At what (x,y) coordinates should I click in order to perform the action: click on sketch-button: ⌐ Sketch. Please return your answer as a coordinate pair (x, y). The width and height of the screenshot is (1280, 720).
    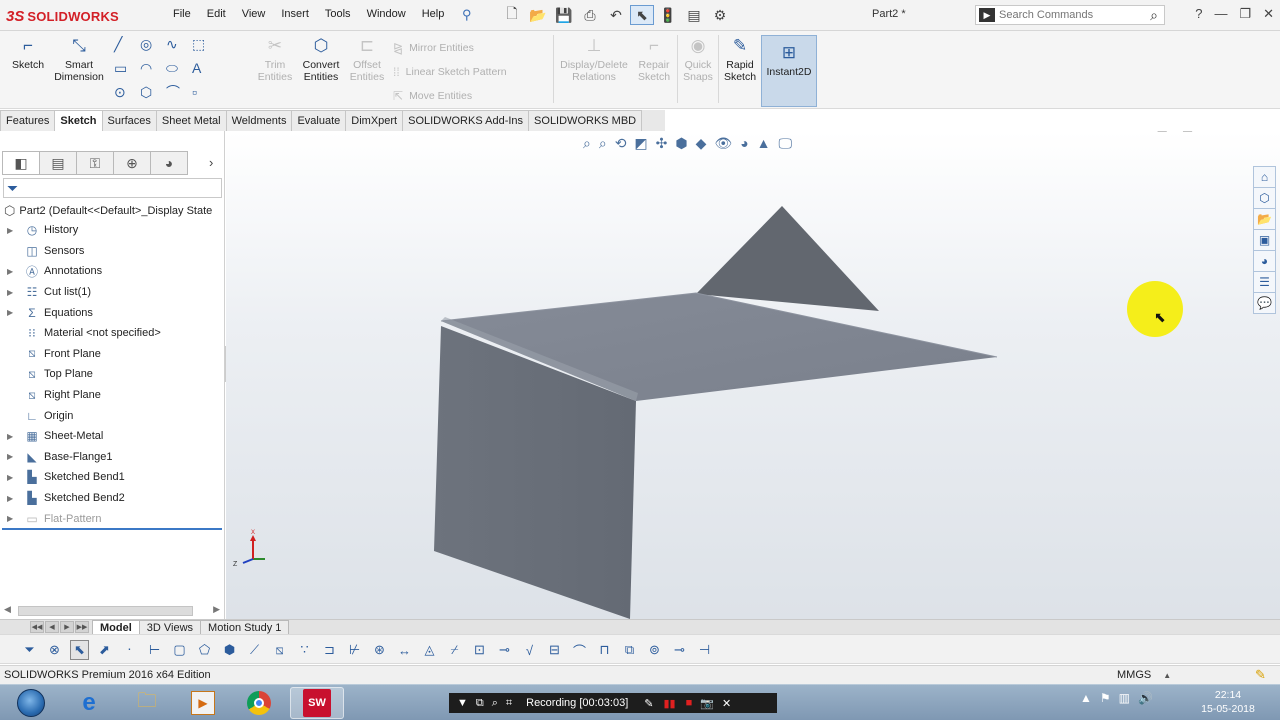
    Looking at the image, I should click on (28, 53).